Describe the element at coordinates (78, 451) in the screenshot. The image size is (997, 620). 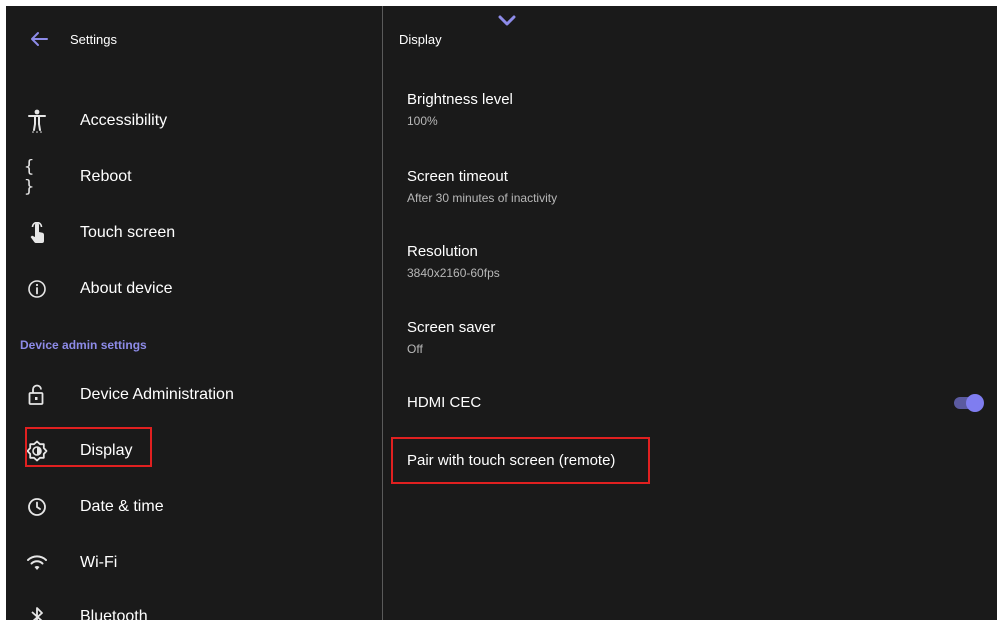
I see `sidebar-item-display: Display` at that location.